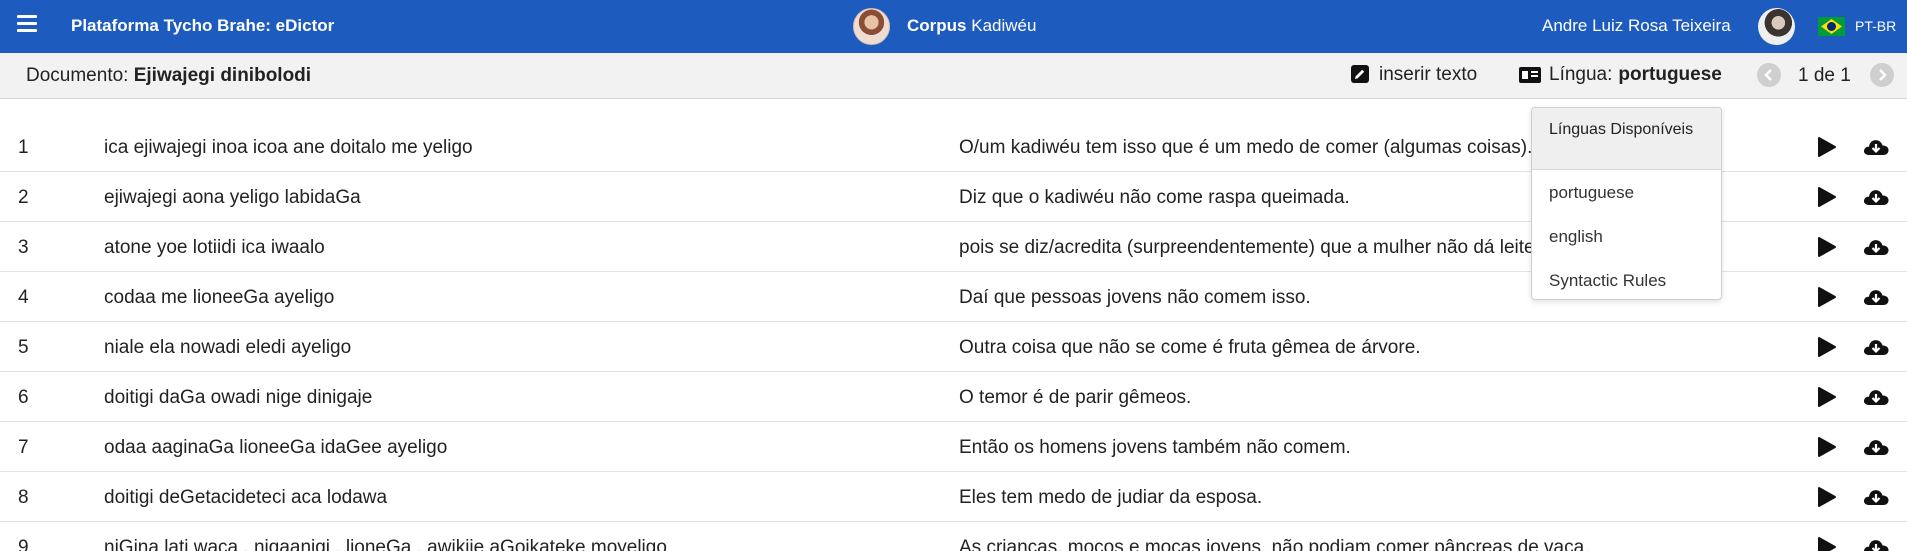 This screenshot has width=1907, height=551. Describe the element at coordinates (1004, 25) in the screenshot. I see `corpus-name: Kadiwéu` at that location.